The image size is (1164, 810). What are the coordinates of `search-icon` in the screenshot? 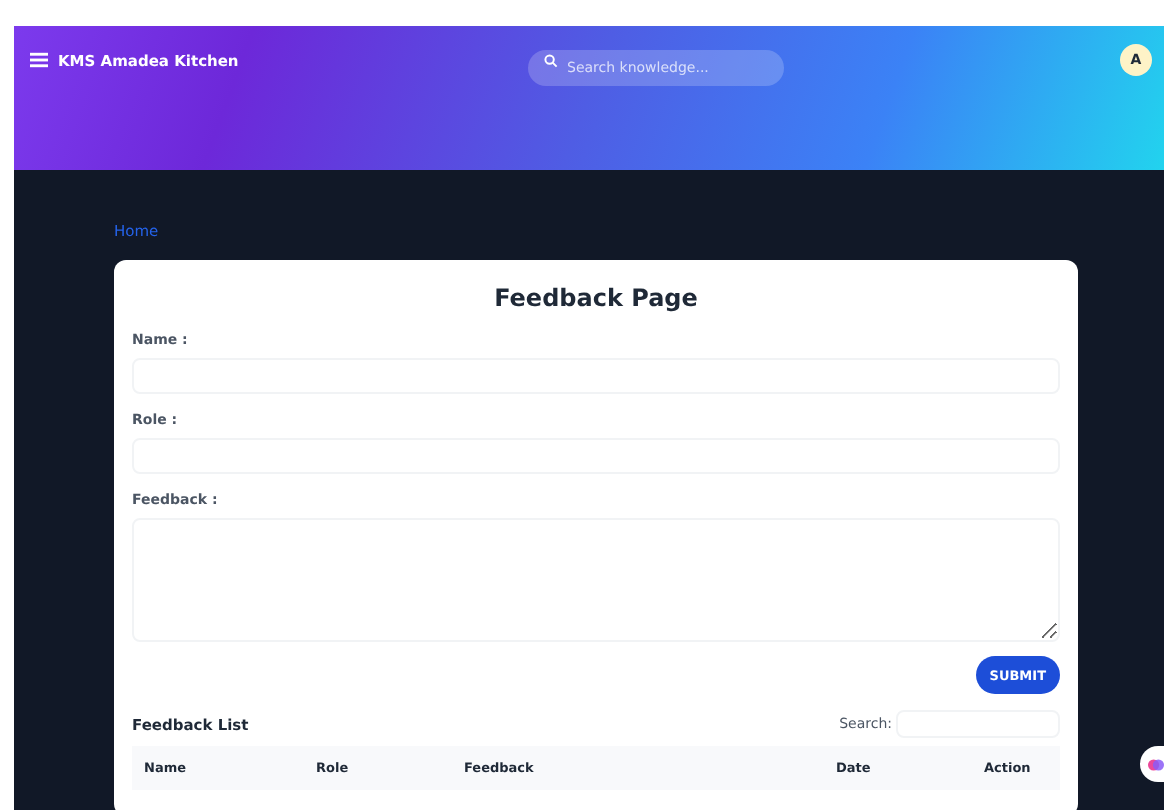 It's located at (550, 60).